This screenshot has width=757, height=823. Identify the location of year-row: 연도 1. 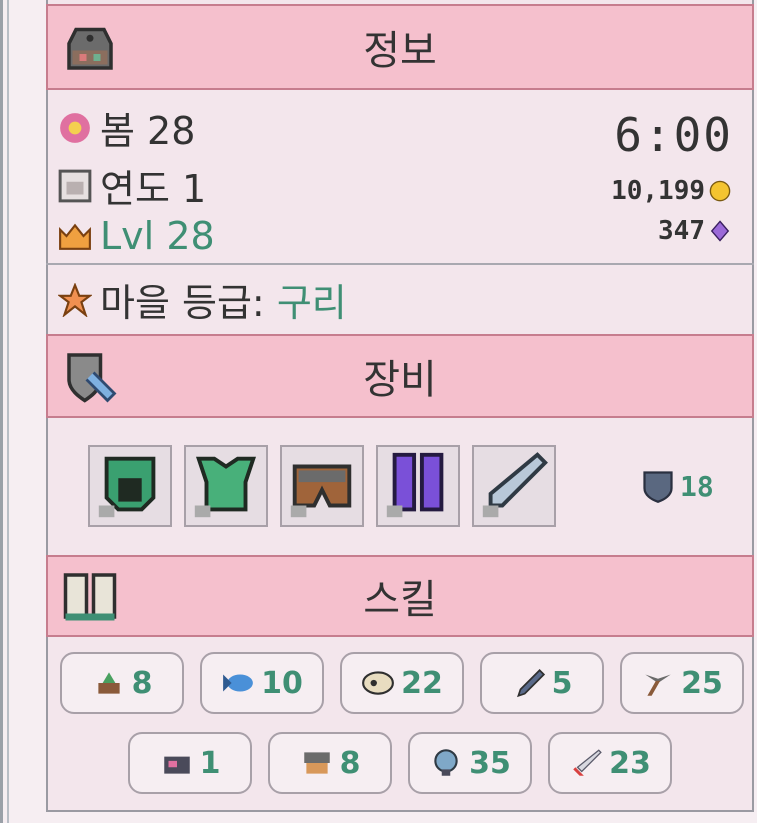
(132, 185).